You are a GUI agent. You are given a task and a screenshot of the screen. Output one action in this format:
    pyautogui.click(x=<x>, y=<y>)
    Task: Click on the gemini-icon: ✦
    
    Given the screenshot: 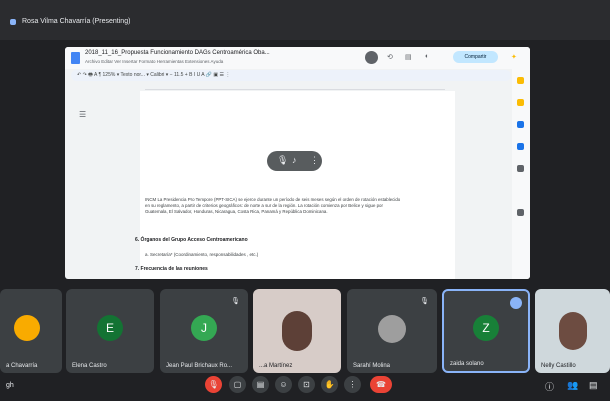 What is the action you would take?
    pyautogui.click(x=514, y=57)
    